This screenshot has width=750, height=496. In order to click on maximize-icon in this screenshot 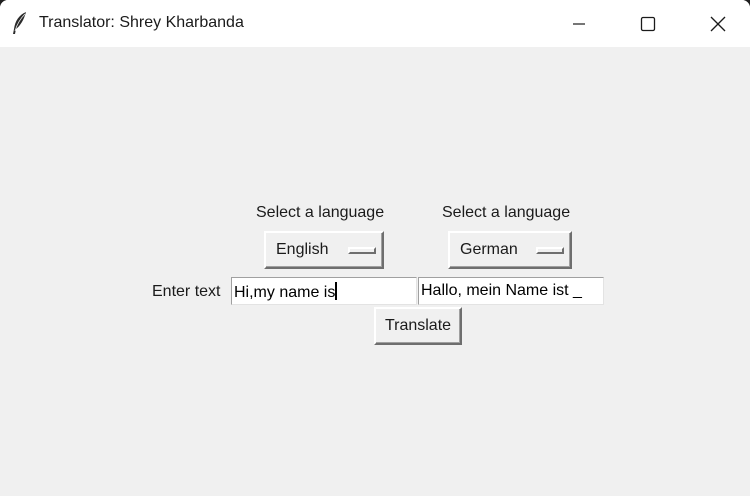, I will do `click(648, 23)`.